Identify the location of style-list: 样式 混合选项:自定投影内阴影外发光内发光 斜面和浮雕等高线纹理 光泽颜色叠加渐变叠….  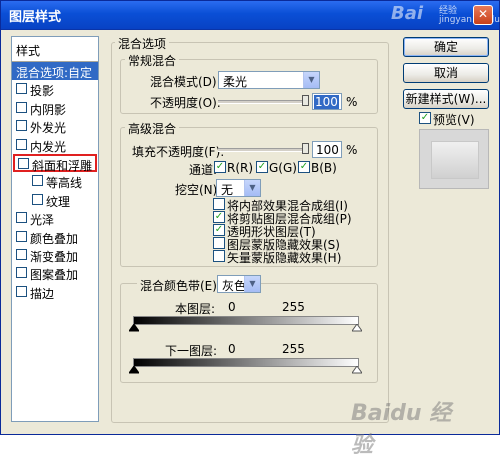
(55, 229).